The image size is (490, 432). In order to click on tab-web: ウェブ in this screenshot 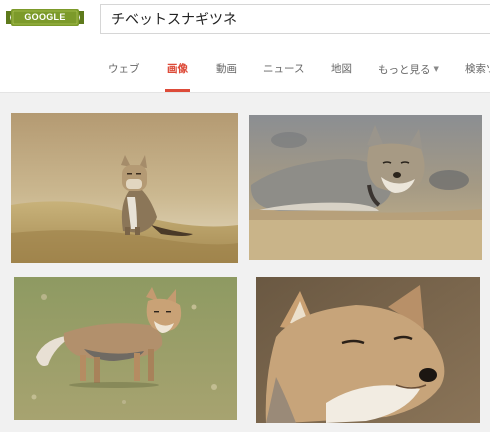, I will do `click(124, 74)`.